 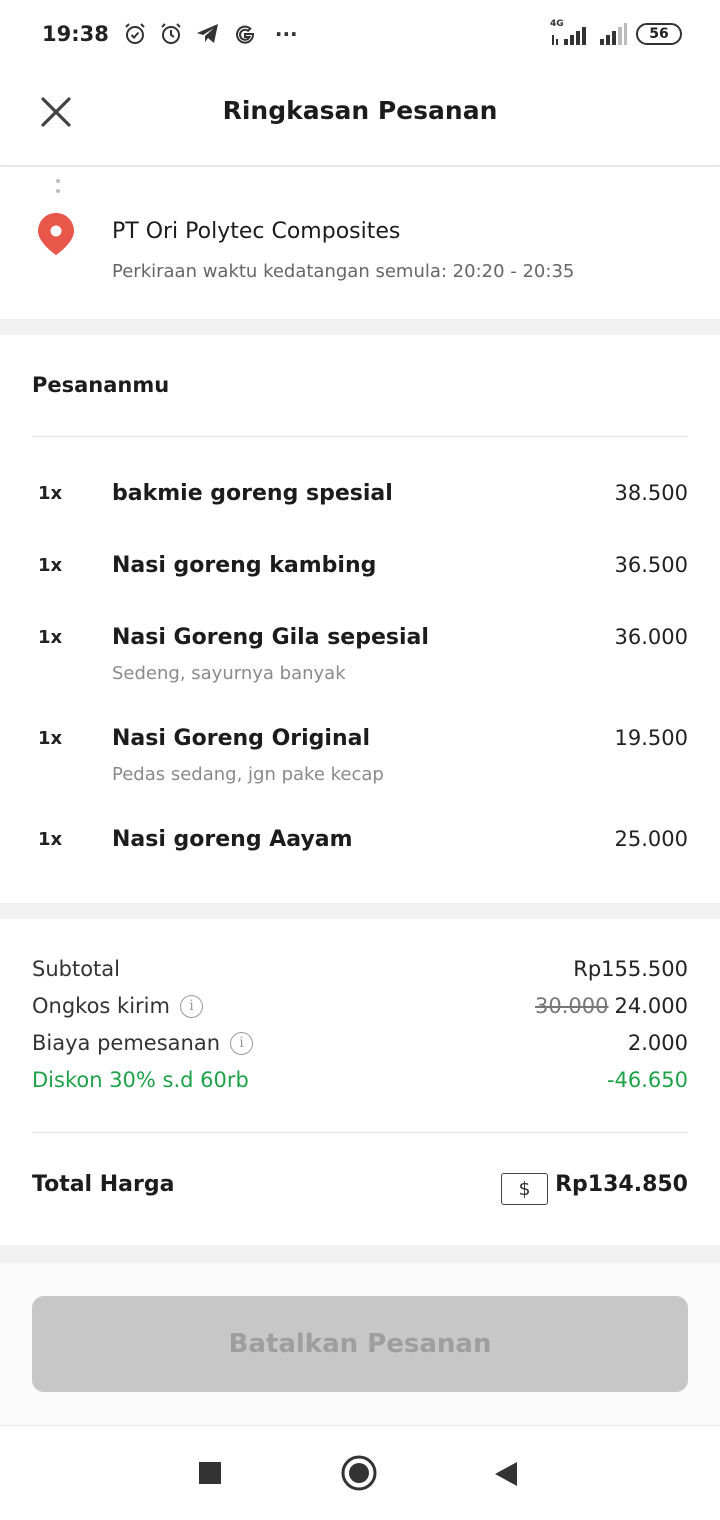 What do you see at coordinates (360, 974) in the screenshot?
I see `subtotal-row: Subtotal Rp155.500` at bounding box center [360, 974].